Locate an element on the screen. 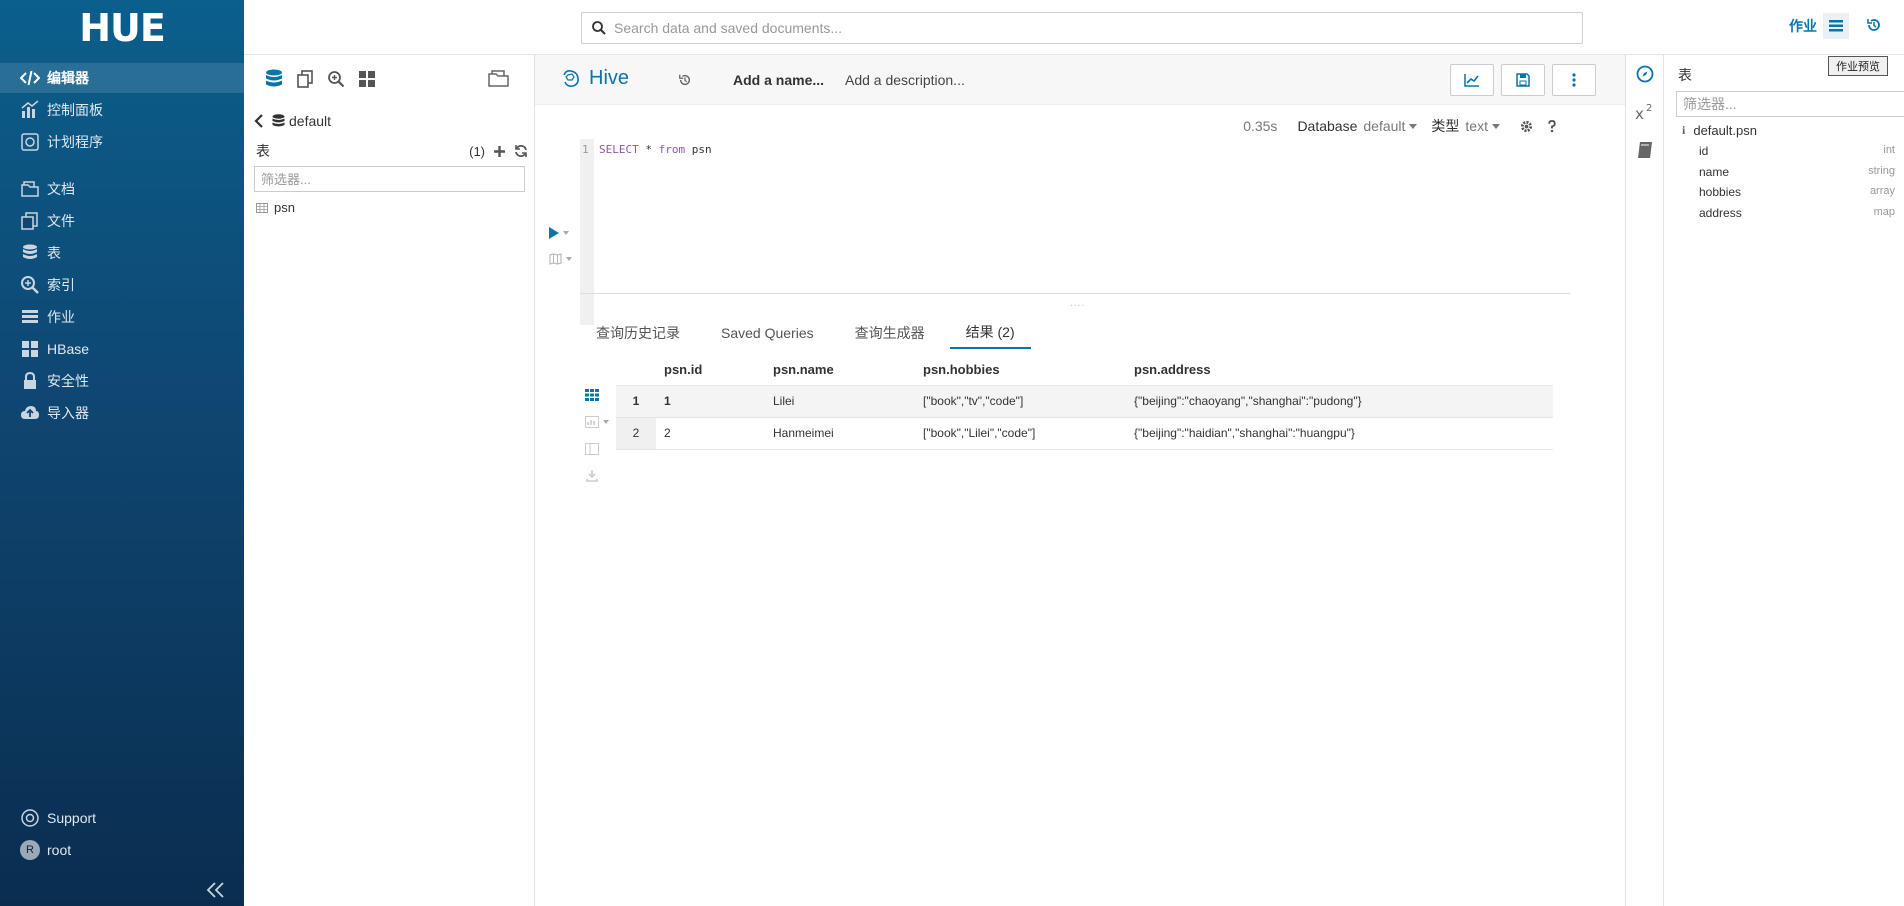 The width and height of the screenshot is (1904, 906). column-entry-id: id int is located at coordinates (1797, 151).